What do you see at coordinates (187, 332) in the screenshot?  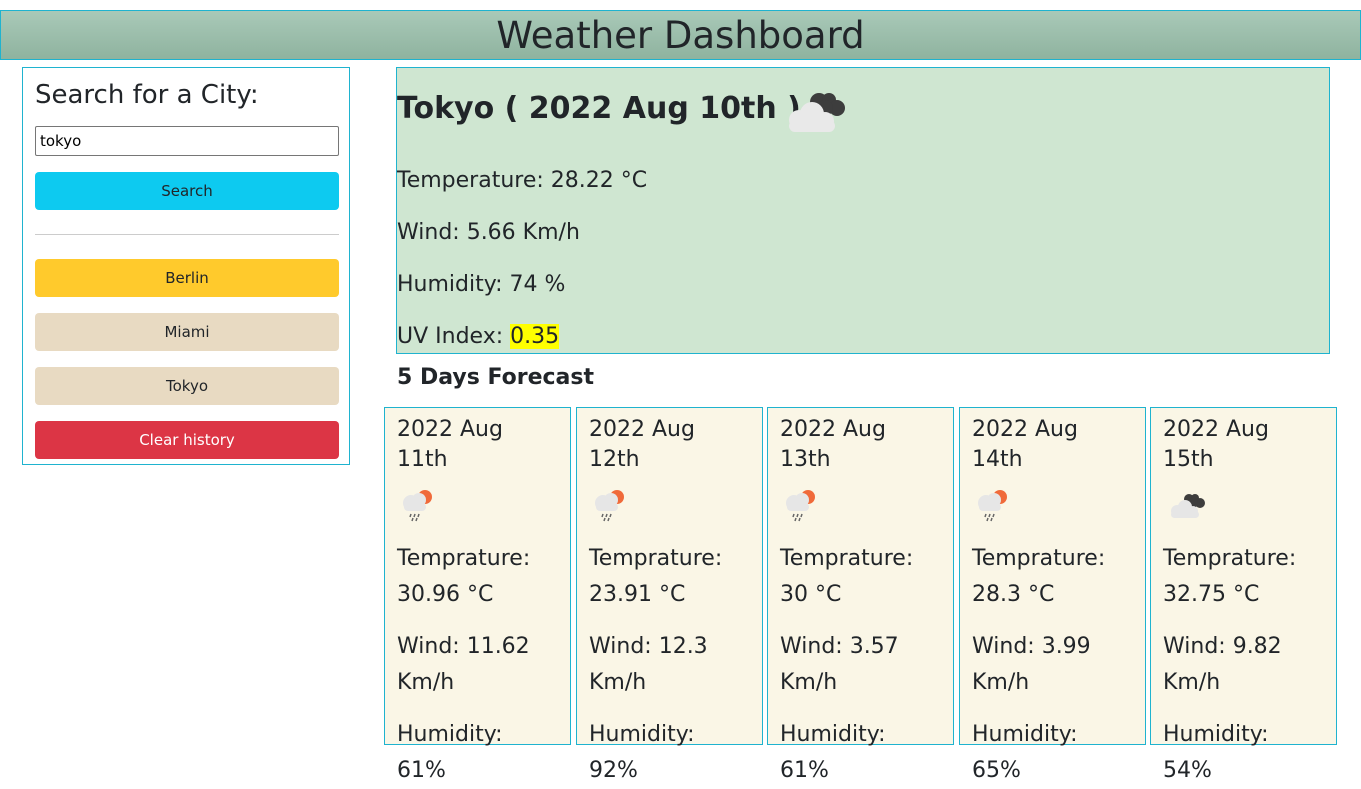 I see `history-button-miami: Miami` at bounding box center [187, 332].